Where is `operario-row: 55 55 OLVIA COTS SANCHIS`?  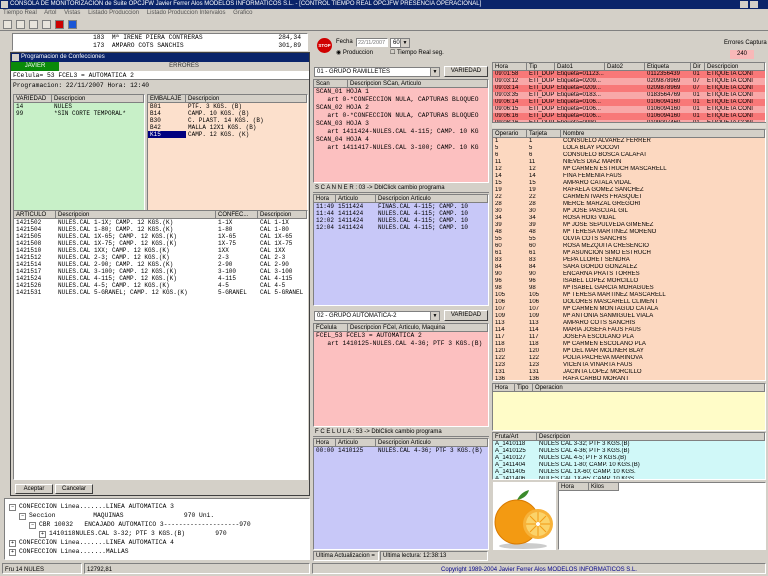
operario-row: 55 55 OLVIA COTS SANCHIS is located at coordinates (629, 239).